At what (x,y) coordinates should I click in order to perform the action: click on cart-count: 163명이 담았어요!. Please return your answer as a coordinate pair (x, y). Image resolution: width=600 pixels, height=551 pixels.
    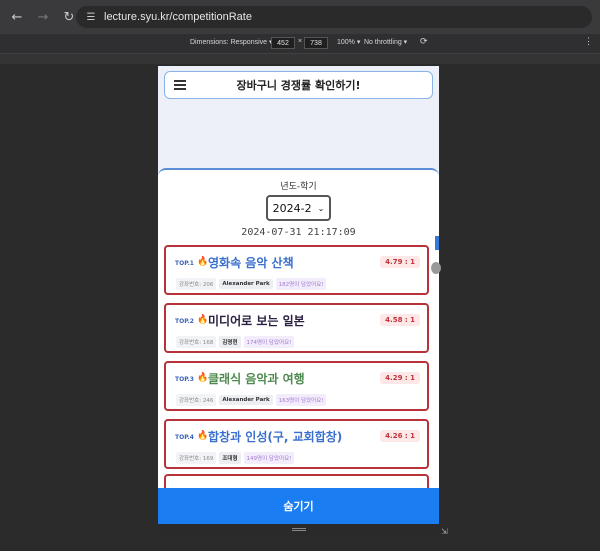
    Looking at the image, I should click on (301, 400).